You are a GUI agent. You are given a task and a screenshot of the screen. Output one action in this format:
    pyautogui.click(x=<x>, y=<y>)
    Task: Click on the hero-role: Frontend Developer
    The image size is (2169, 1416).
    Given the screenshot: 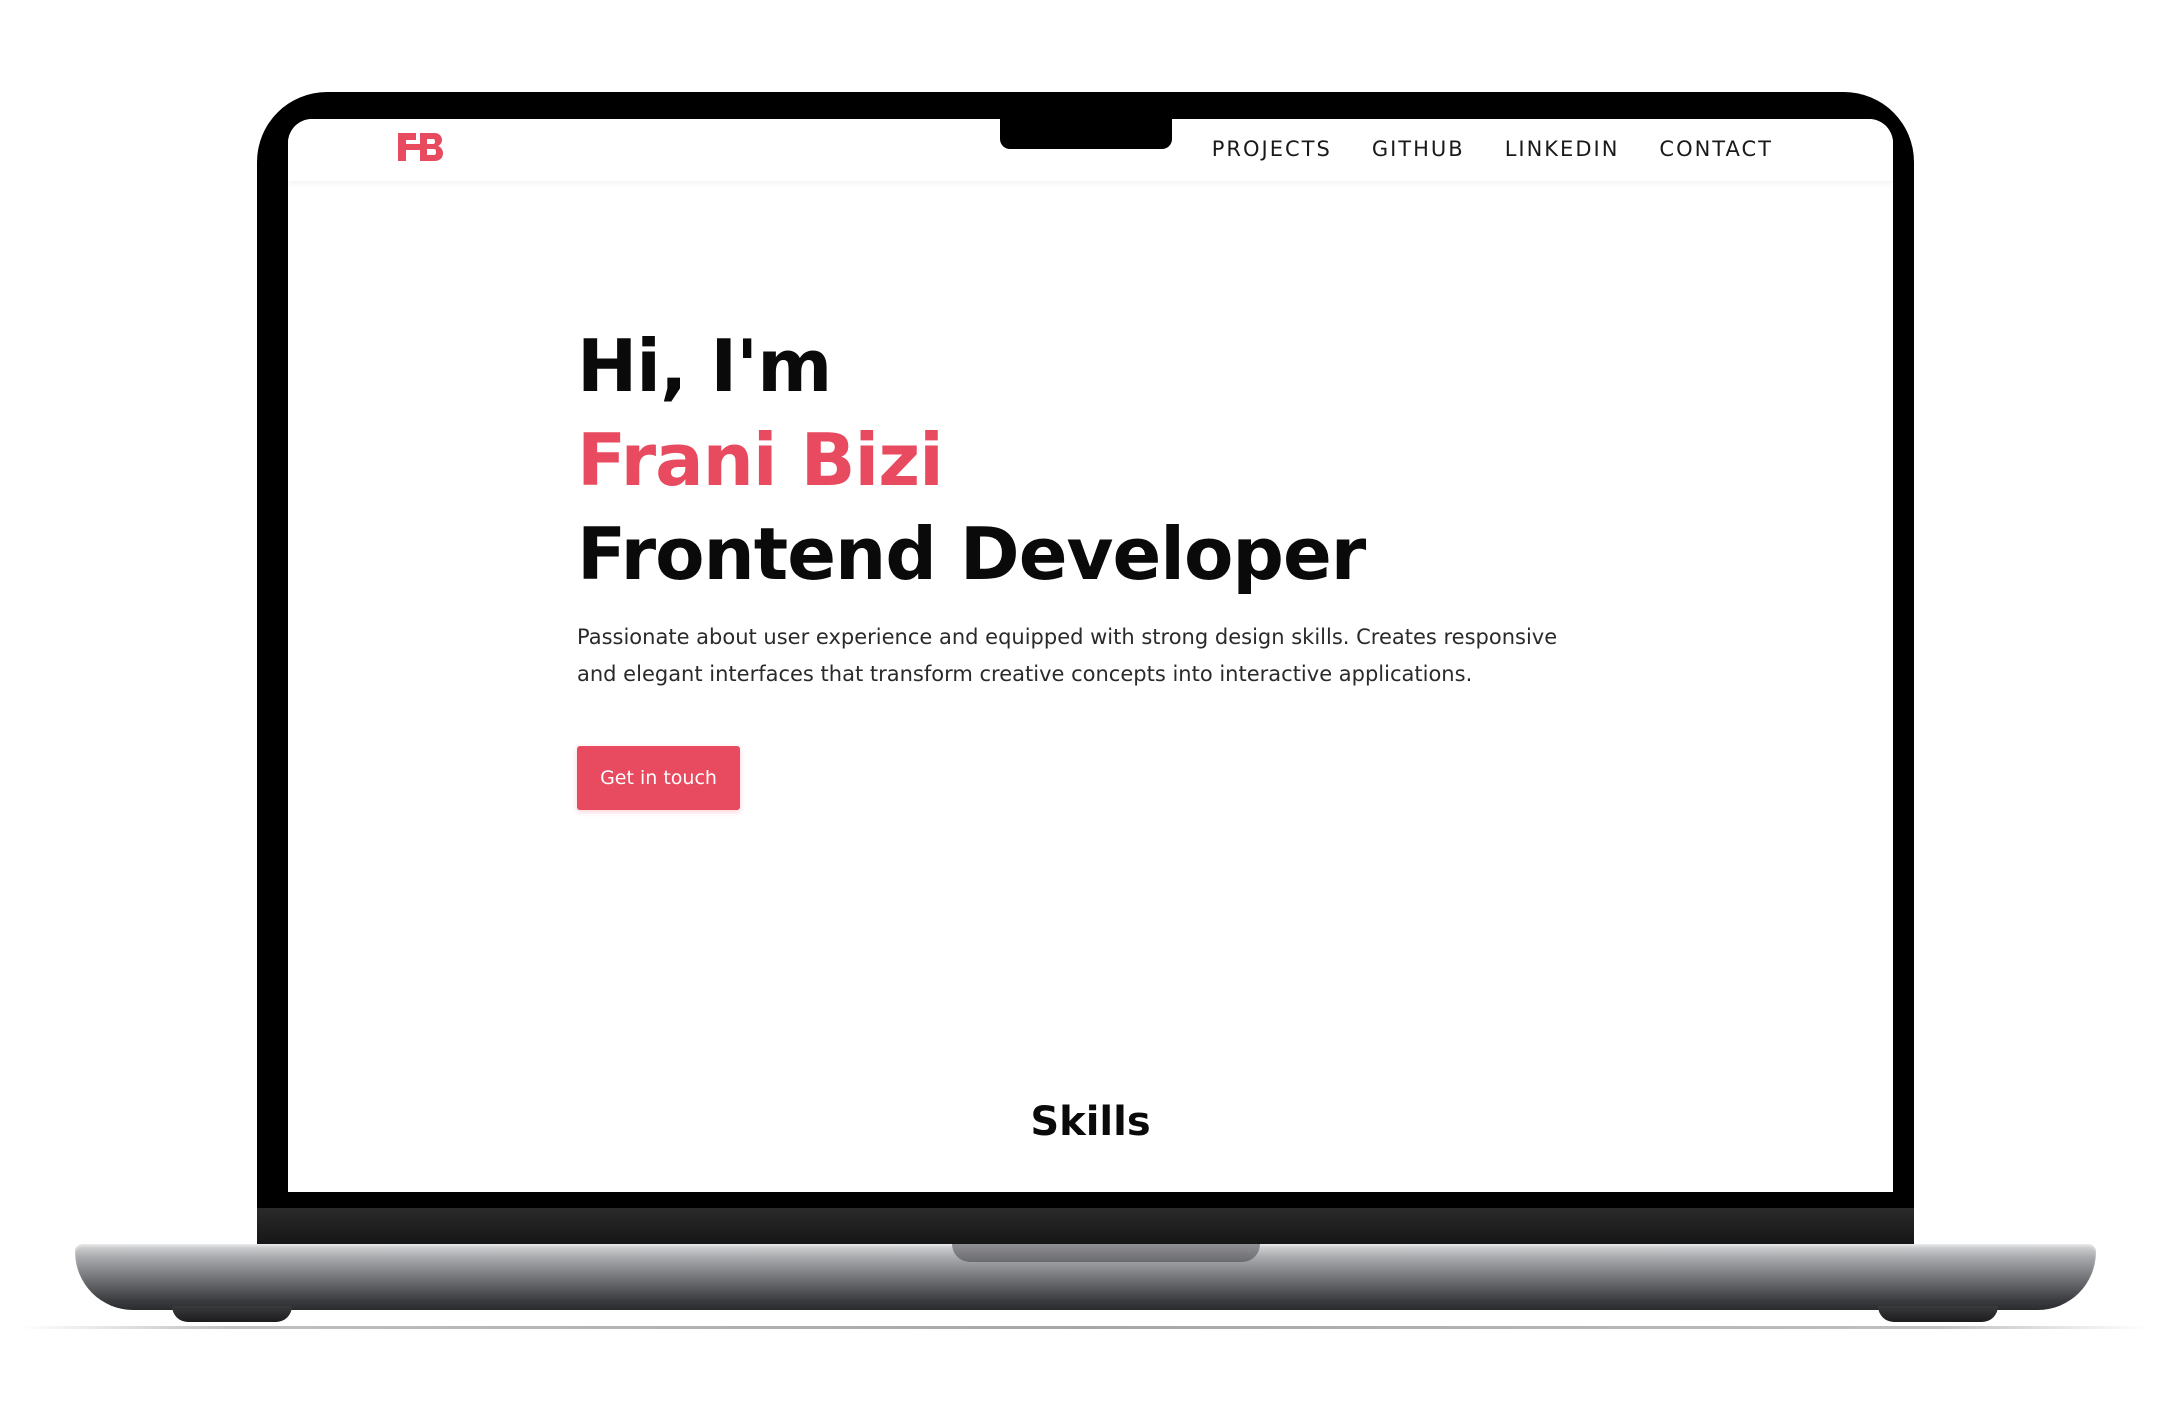 What is the action you would take?
    pyautogui.click(x=971, y=554)
    